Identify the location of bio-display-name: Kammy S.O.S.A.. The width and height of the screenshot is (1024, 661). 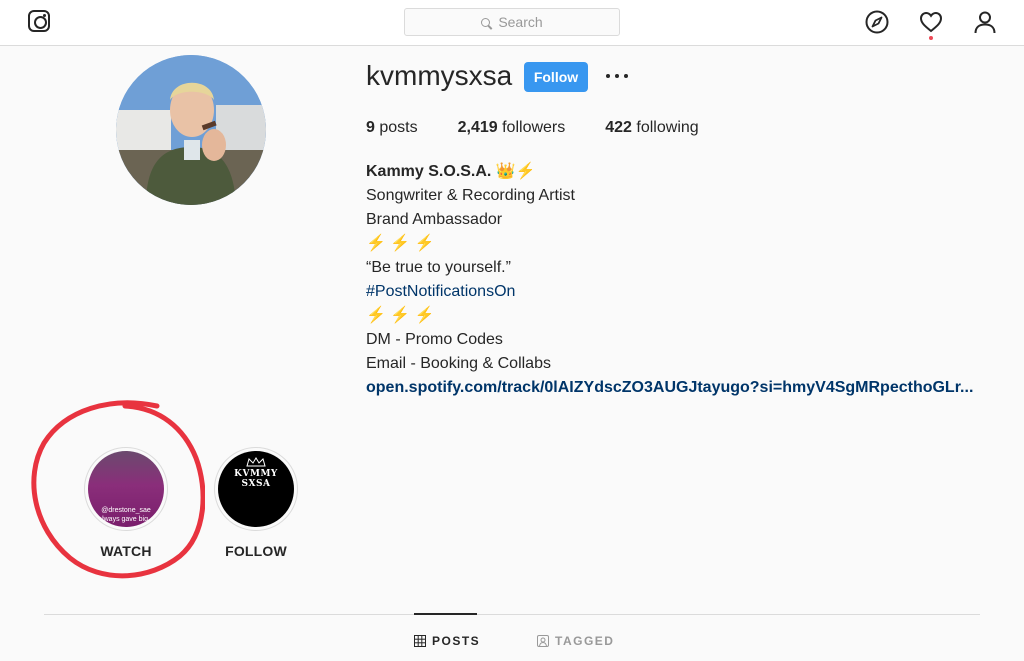
(429, 171).